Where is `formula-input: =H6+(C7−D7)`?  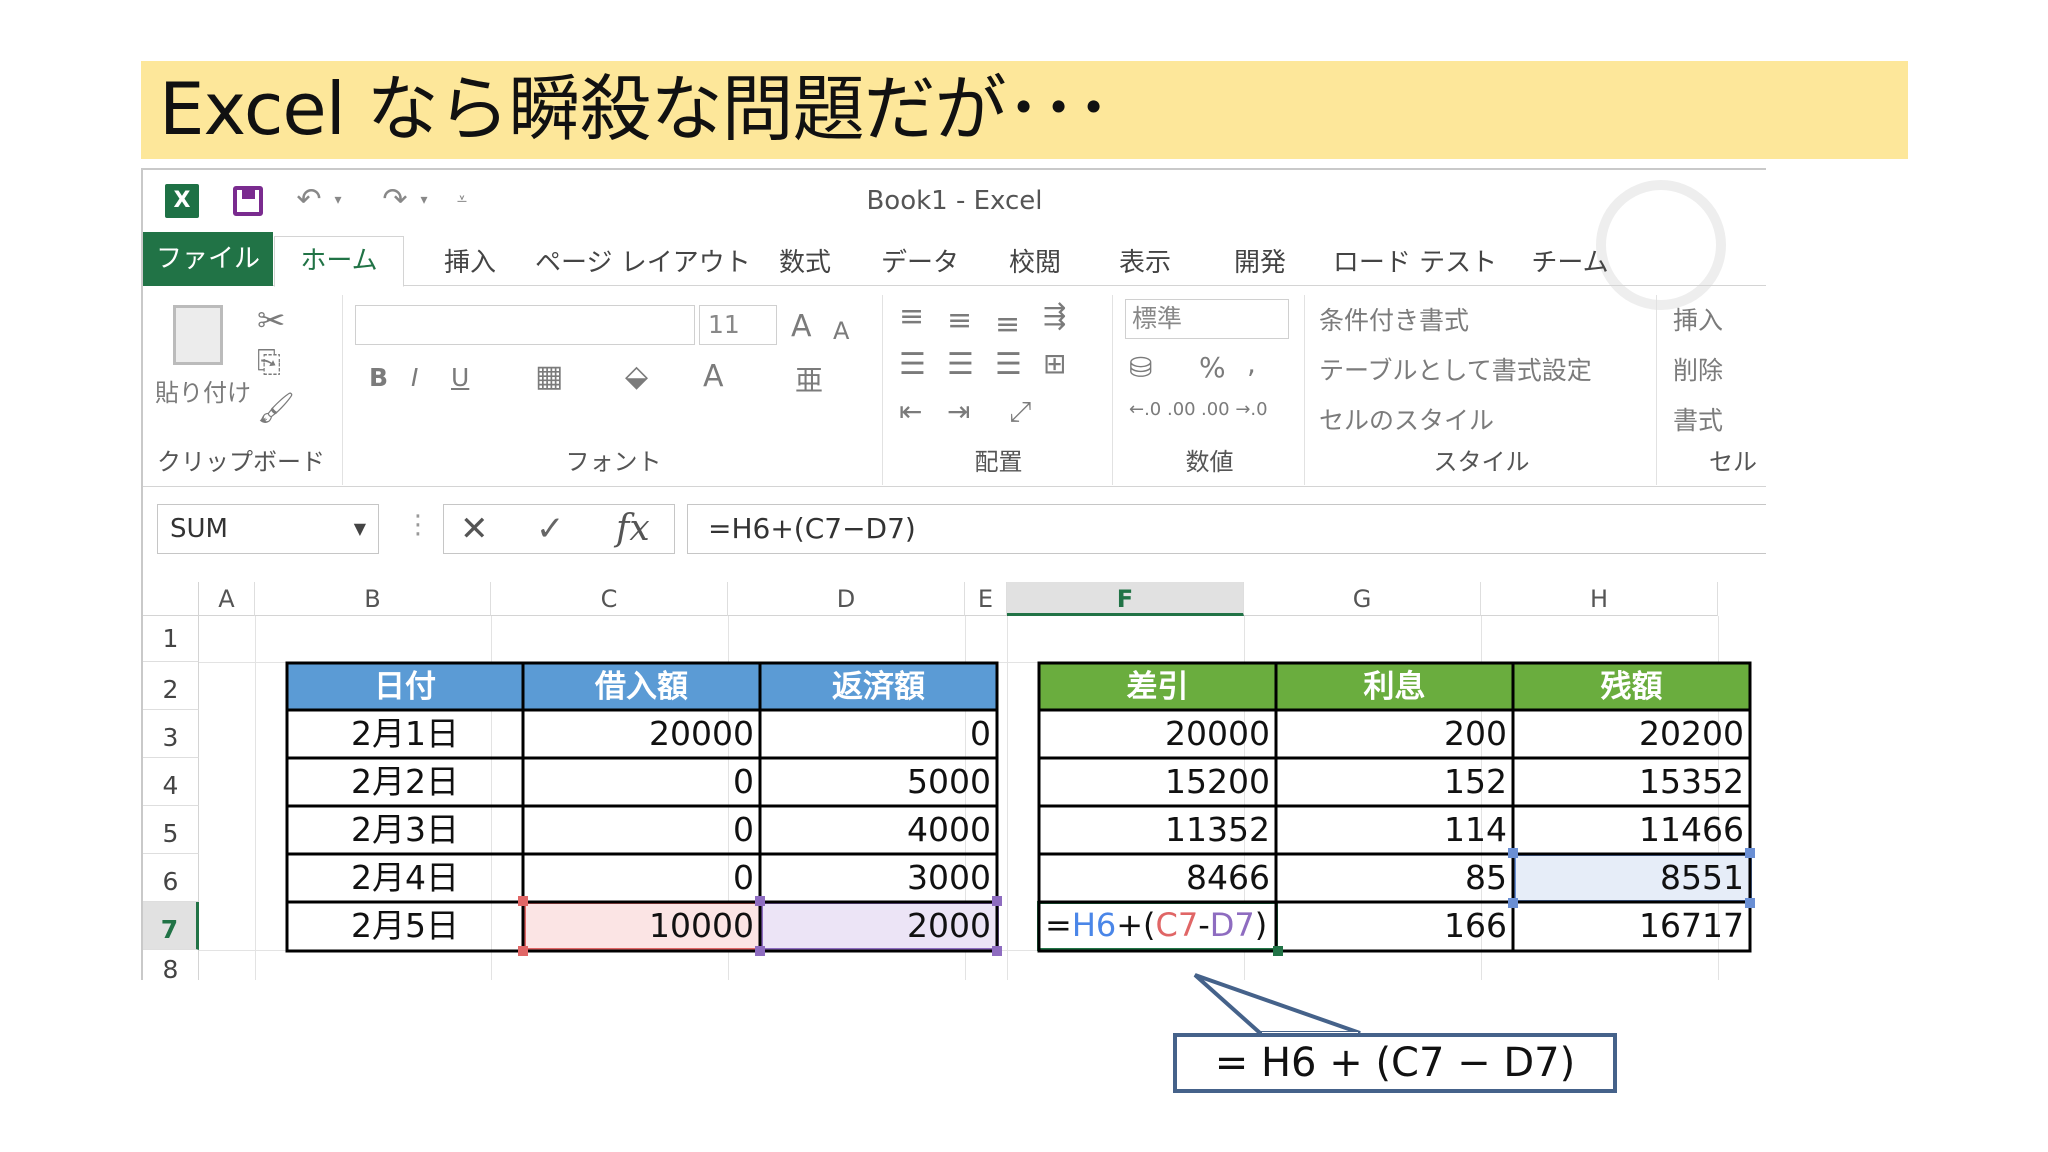 formula-input: =H6+(C7−D7) is located at coordinates (1226, 529).